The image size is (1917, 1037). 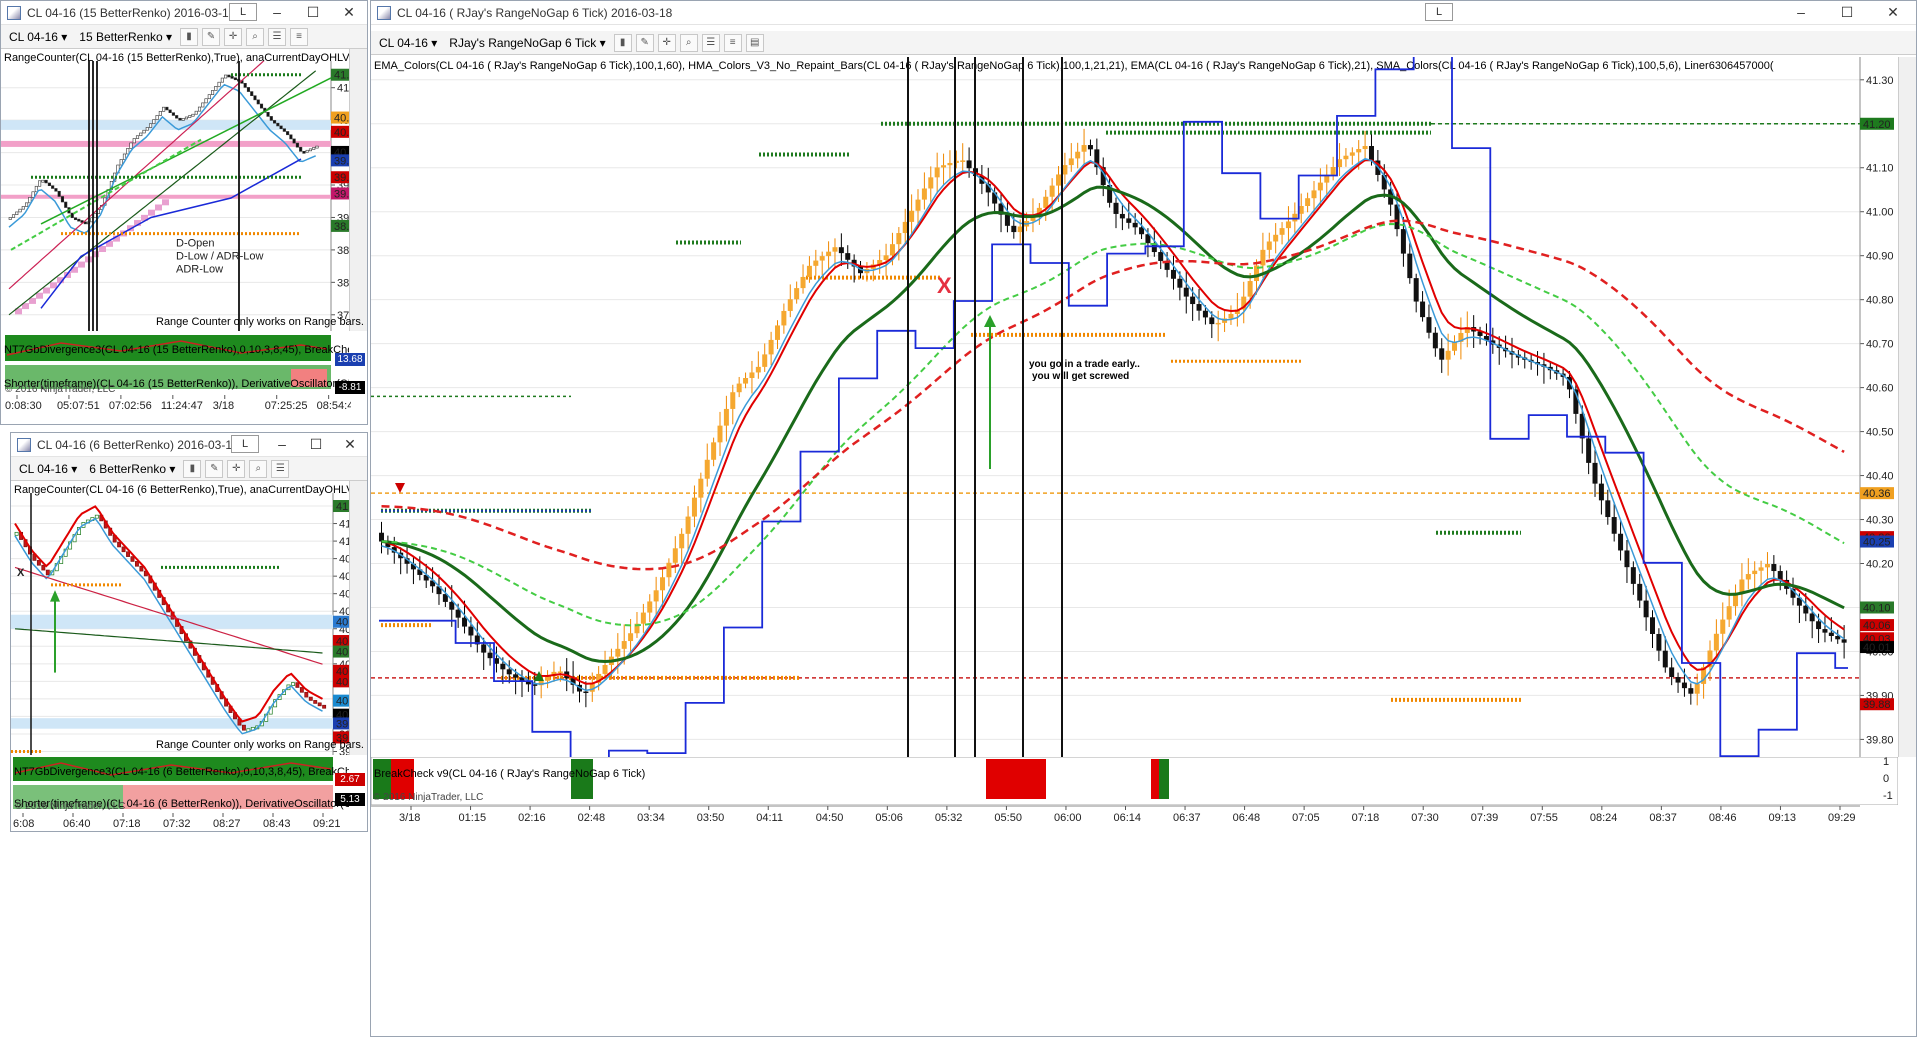 I want to click on y-tick-label: 40.50, so click(x=1880, y=433).